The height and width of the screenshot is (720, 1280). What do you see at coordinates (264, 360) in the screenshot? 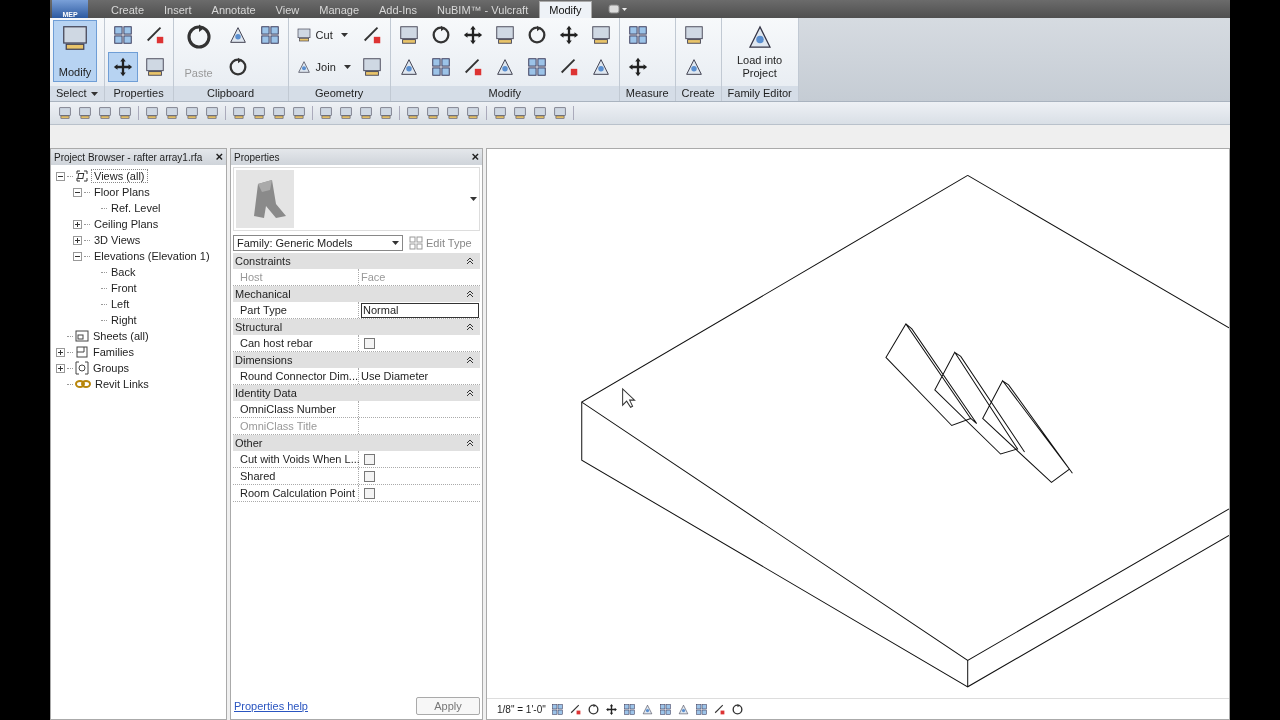
I see `group-header: Dimensions` at bounding box center [264, 360].